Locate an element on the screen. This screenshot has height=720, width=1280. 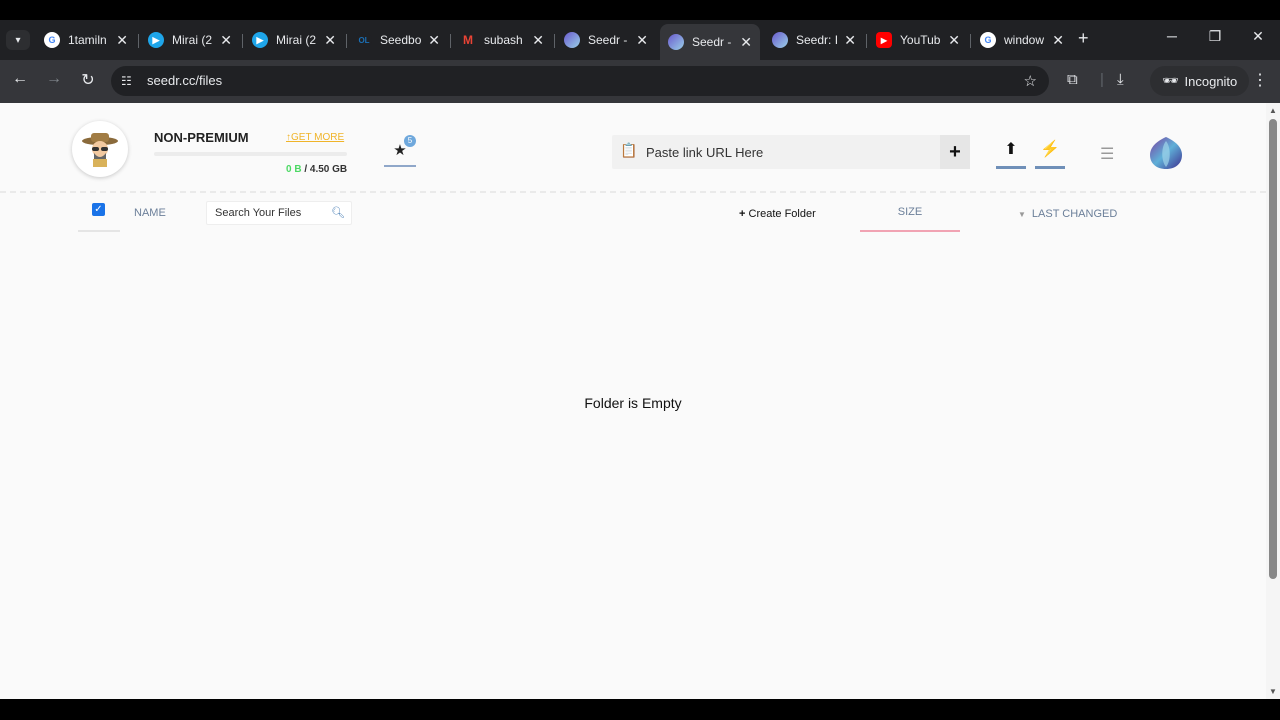
upload-icon: ⬆ is located at coordinates (1011, 149).